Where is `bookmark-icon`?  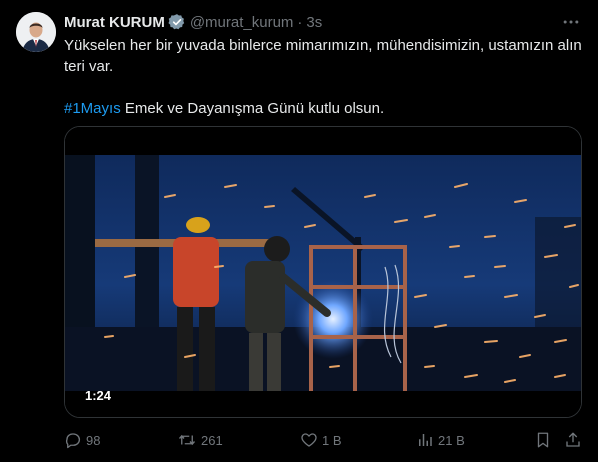 bookmark-icon is located at coordinates (543, 440).